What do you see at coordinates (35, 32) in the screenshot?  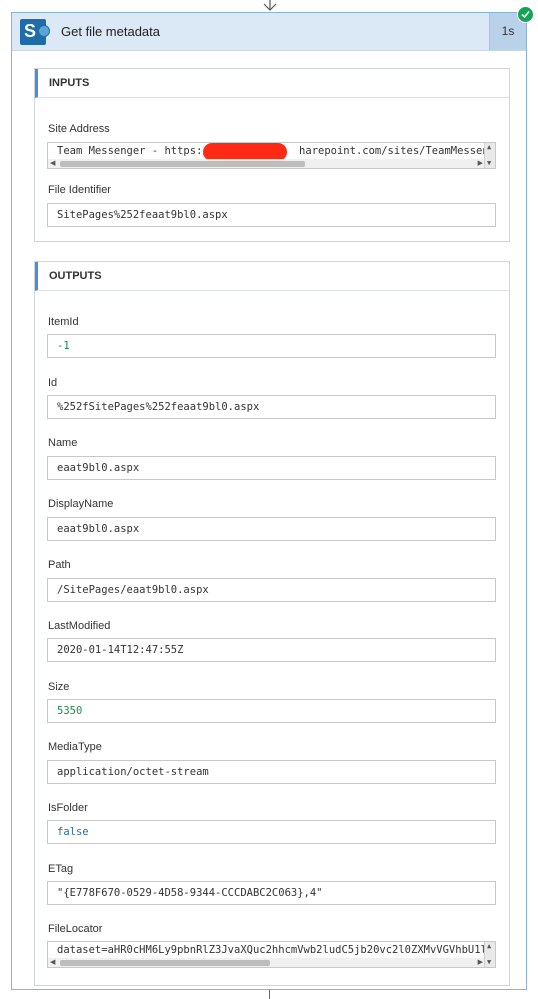 I see `sharepoint-icon: S` at bounding box center [35, 32].